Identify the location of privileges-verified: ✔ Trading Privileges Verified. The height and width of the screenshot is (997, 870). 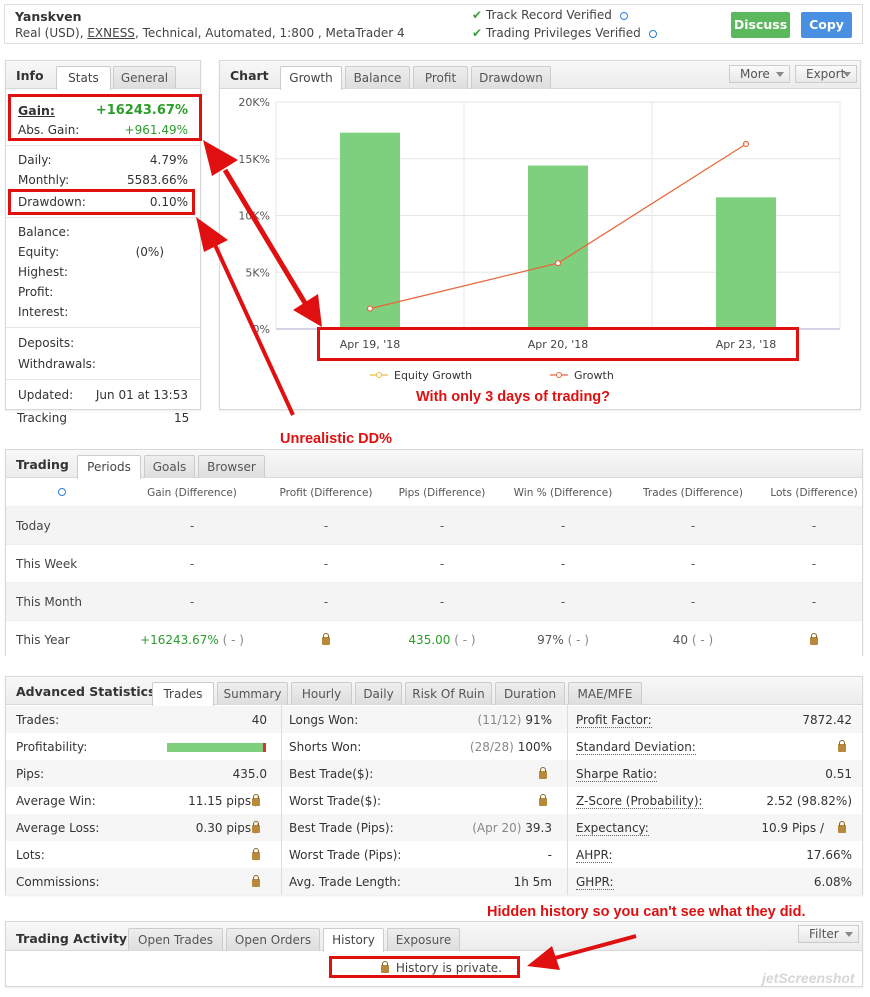
(564, 33).